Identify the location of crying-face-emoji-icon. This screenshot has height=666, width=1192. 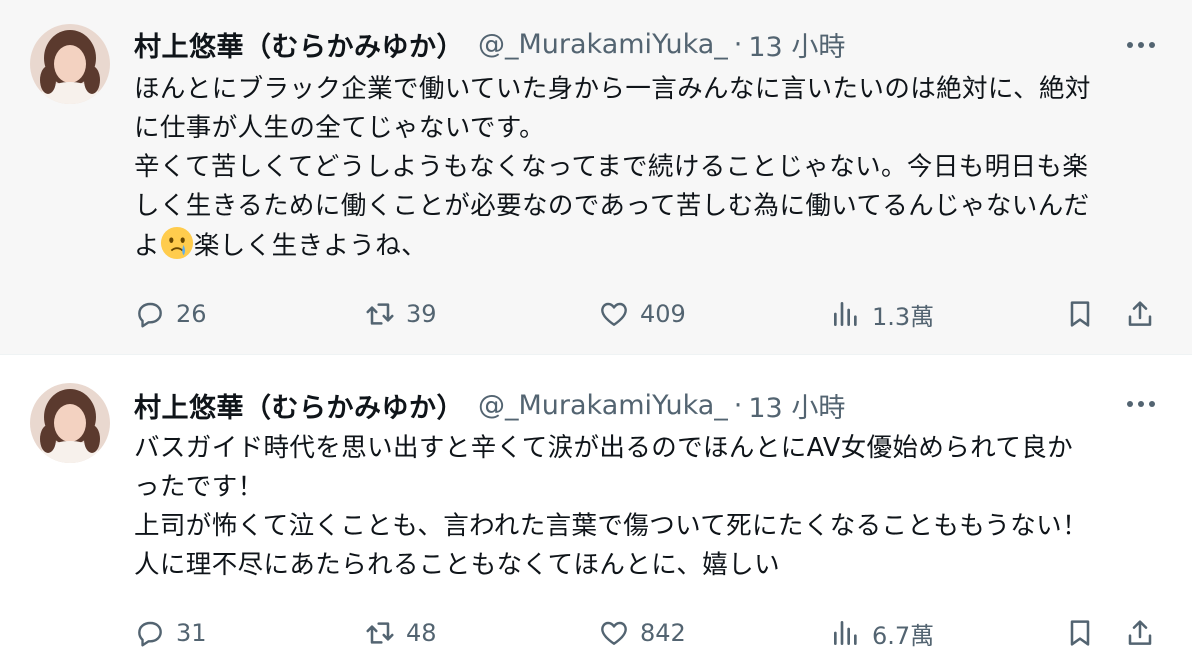
(176, 243).